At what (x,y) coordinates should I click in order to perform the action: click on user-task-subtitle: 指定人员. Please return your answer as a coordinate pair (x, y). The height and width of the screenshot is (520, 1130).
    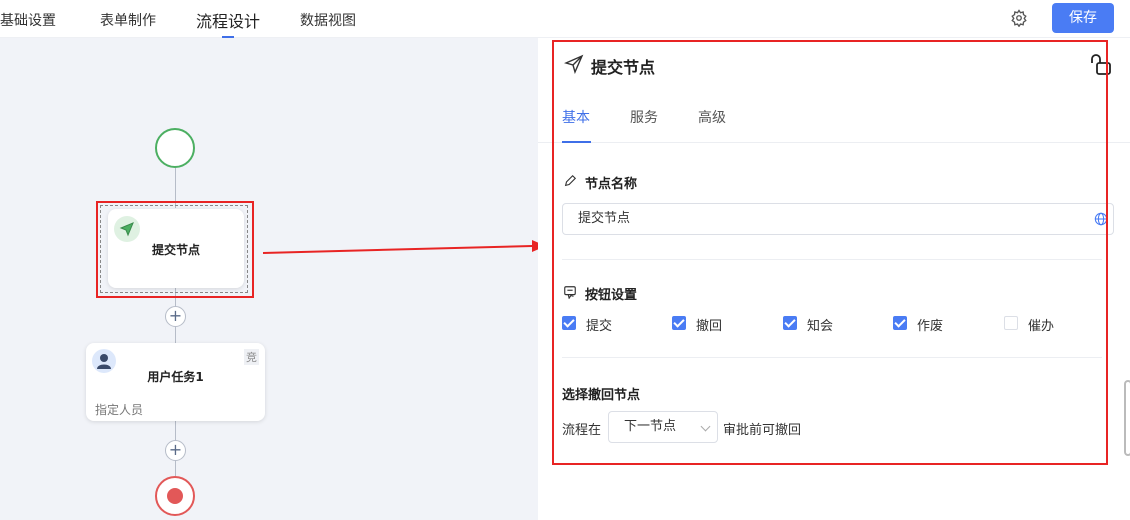
    Looking at the image, I should click on (119, 410).